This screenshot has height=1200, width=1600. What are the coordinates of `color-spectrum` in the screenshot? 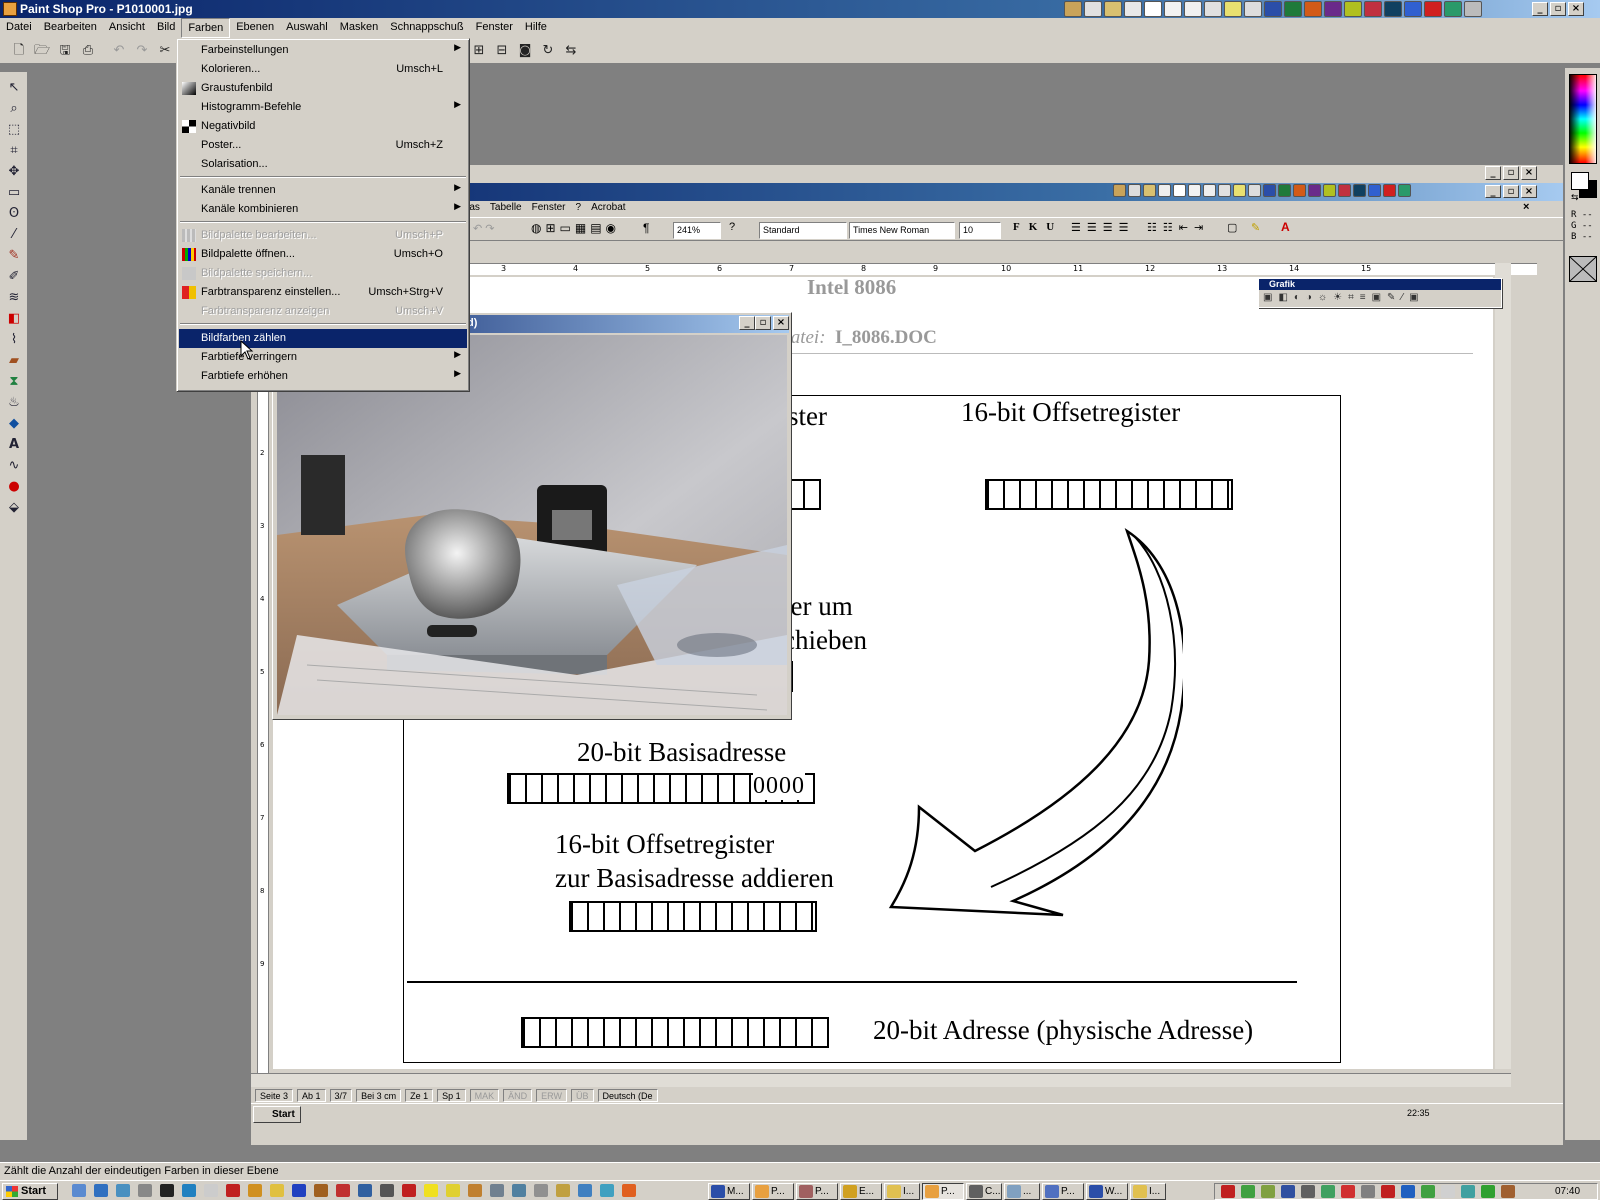 It's located at (1583, 119).